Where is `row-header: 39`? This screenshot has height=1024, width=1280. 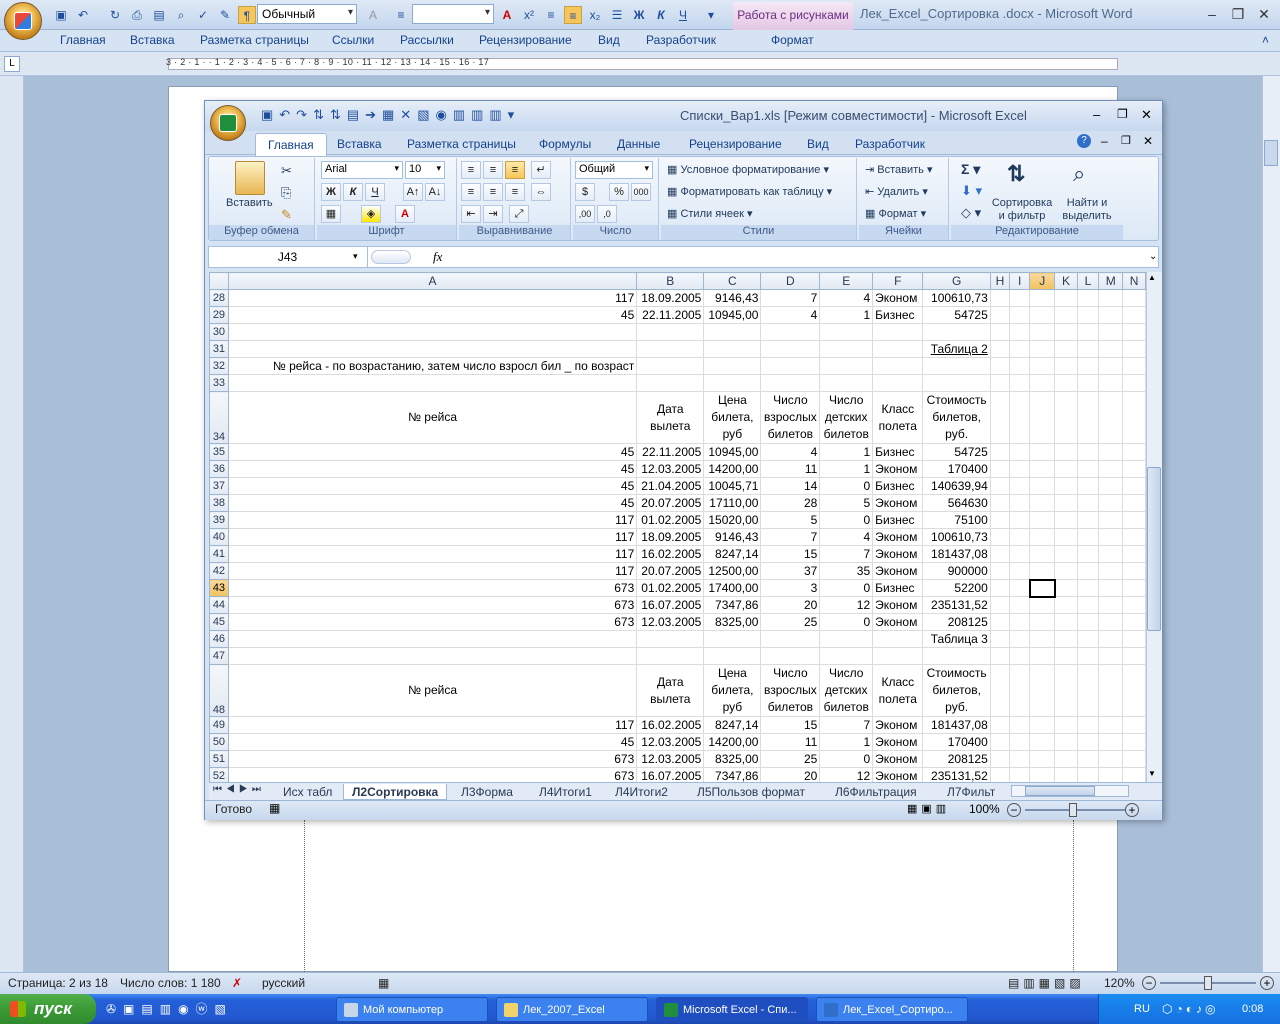 row-header: 39 is located at coordinates (219, 520).